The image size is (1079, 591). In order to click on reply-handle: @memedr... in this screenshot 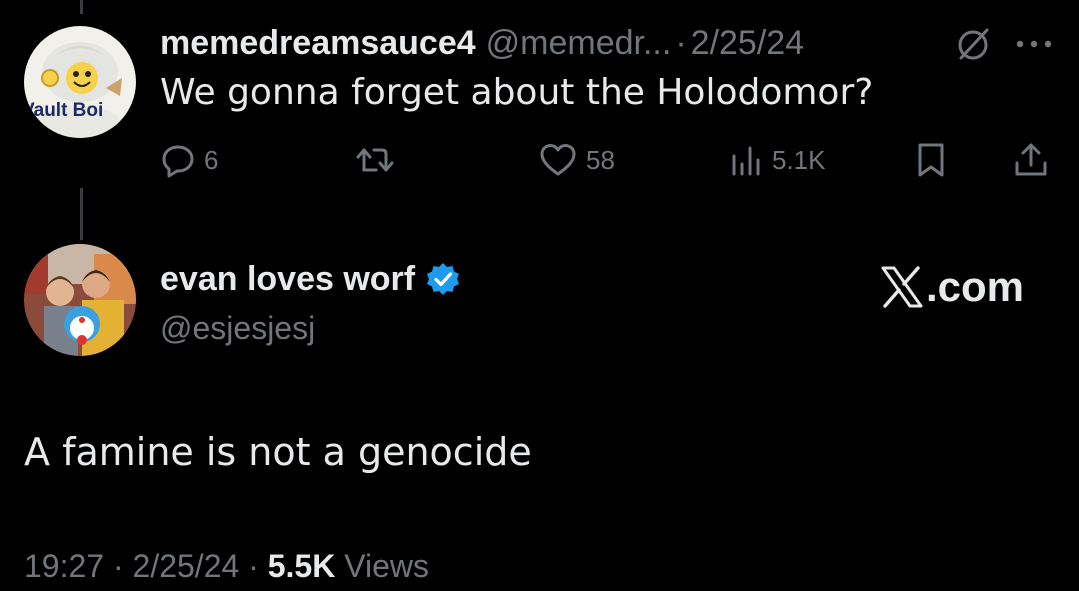, I will do `click(579, 43)`.